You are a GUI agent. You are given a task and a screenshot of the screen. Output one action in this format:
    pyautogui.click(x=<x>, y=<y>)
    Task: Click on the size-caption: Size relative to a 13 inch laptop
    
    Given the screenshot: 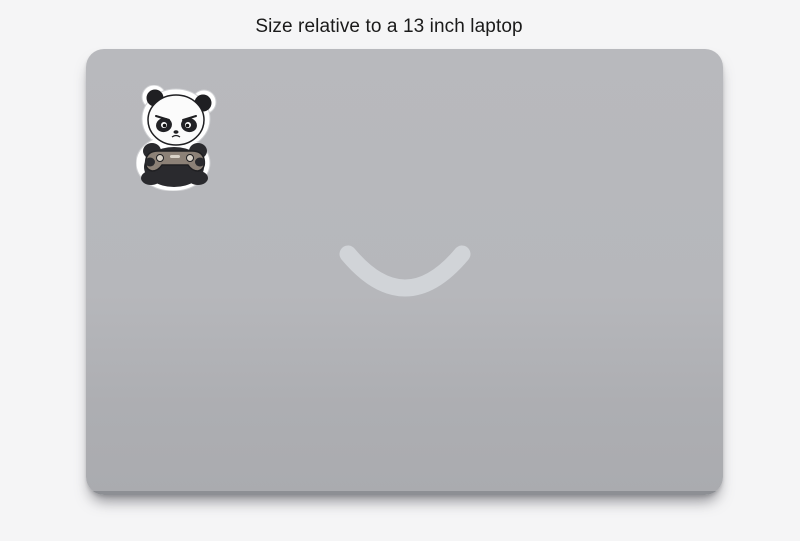 What is the action you would take?
    pyautogui.click(x=389, y=26)
    